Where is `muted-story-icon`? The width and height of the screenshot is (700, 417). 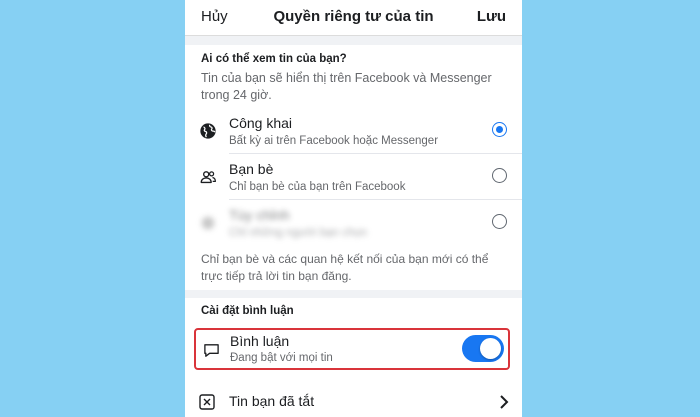 muted-story-icon is located at coordinates (207, 402).